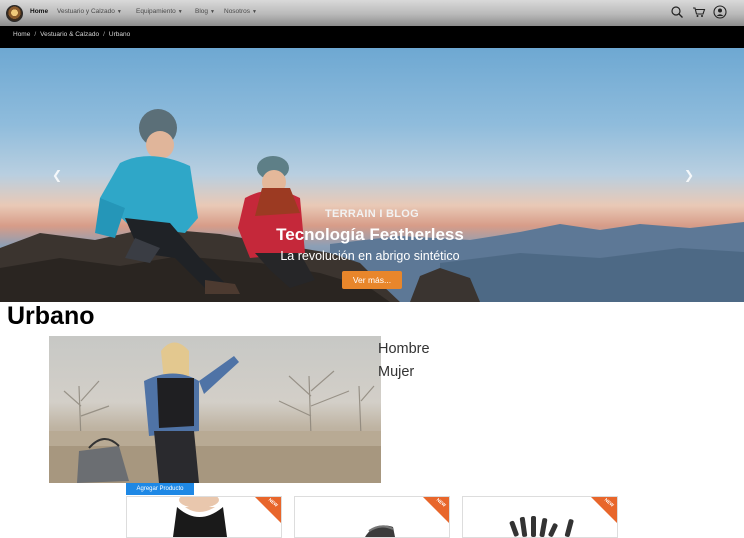 Image resolution: width=744 pixels, height=538 pixels. I want to click on nav-home: Home, so click(39, 11).